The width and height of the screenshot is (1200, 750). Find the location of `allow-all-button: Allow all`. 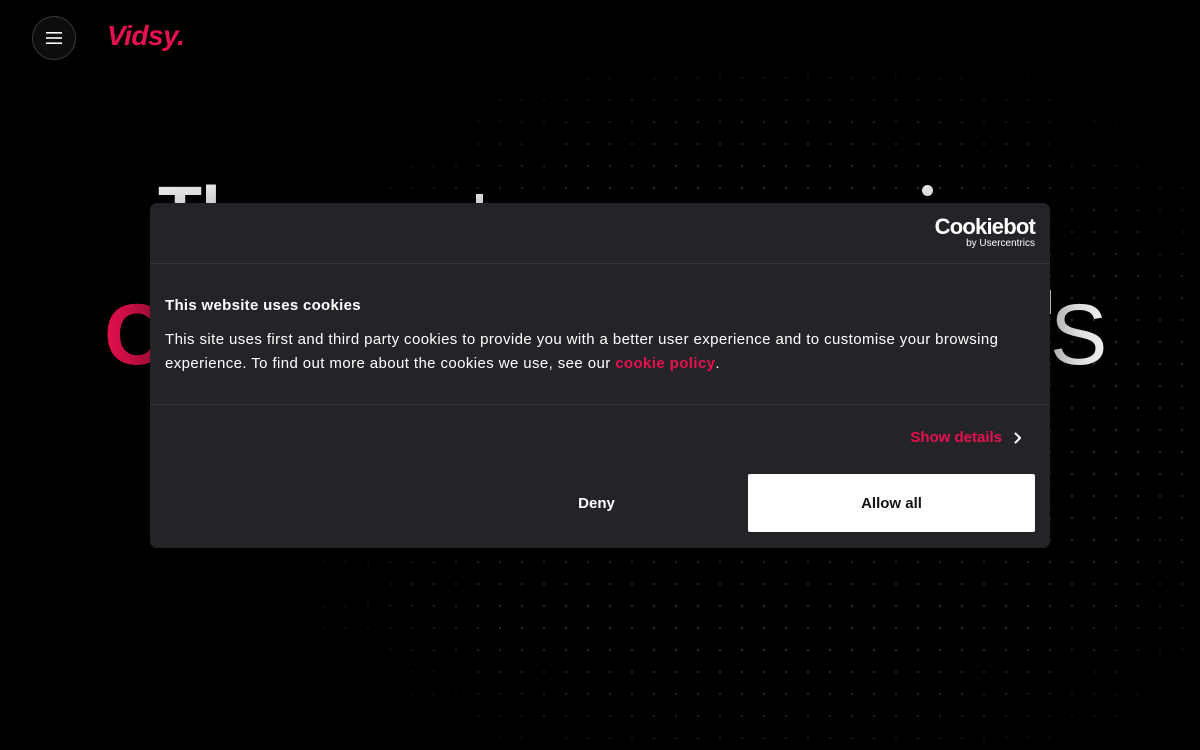

allow-all-button: Allow all is located at coordinates (891, 503).